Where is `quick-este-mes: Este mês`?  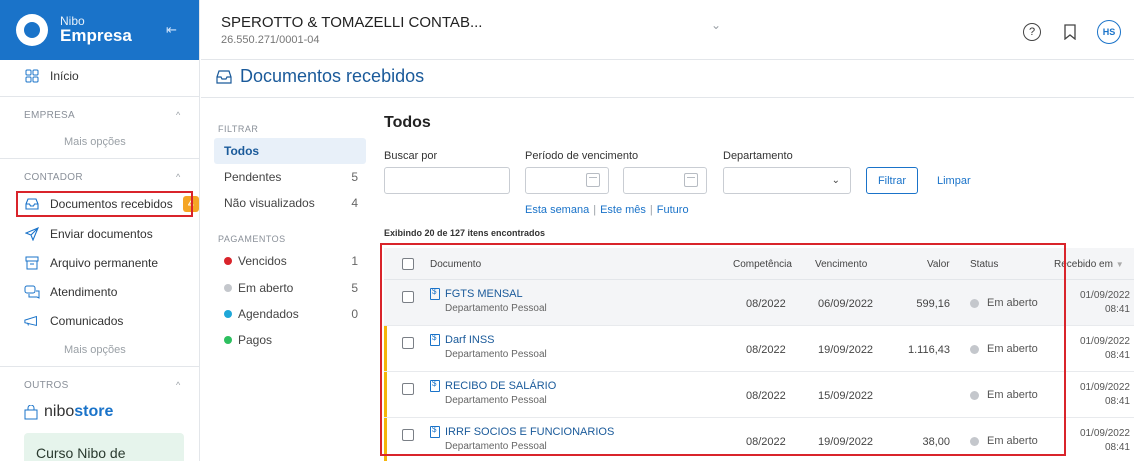
quick-este-mes: Este mês is located at coordinates (623, 210).